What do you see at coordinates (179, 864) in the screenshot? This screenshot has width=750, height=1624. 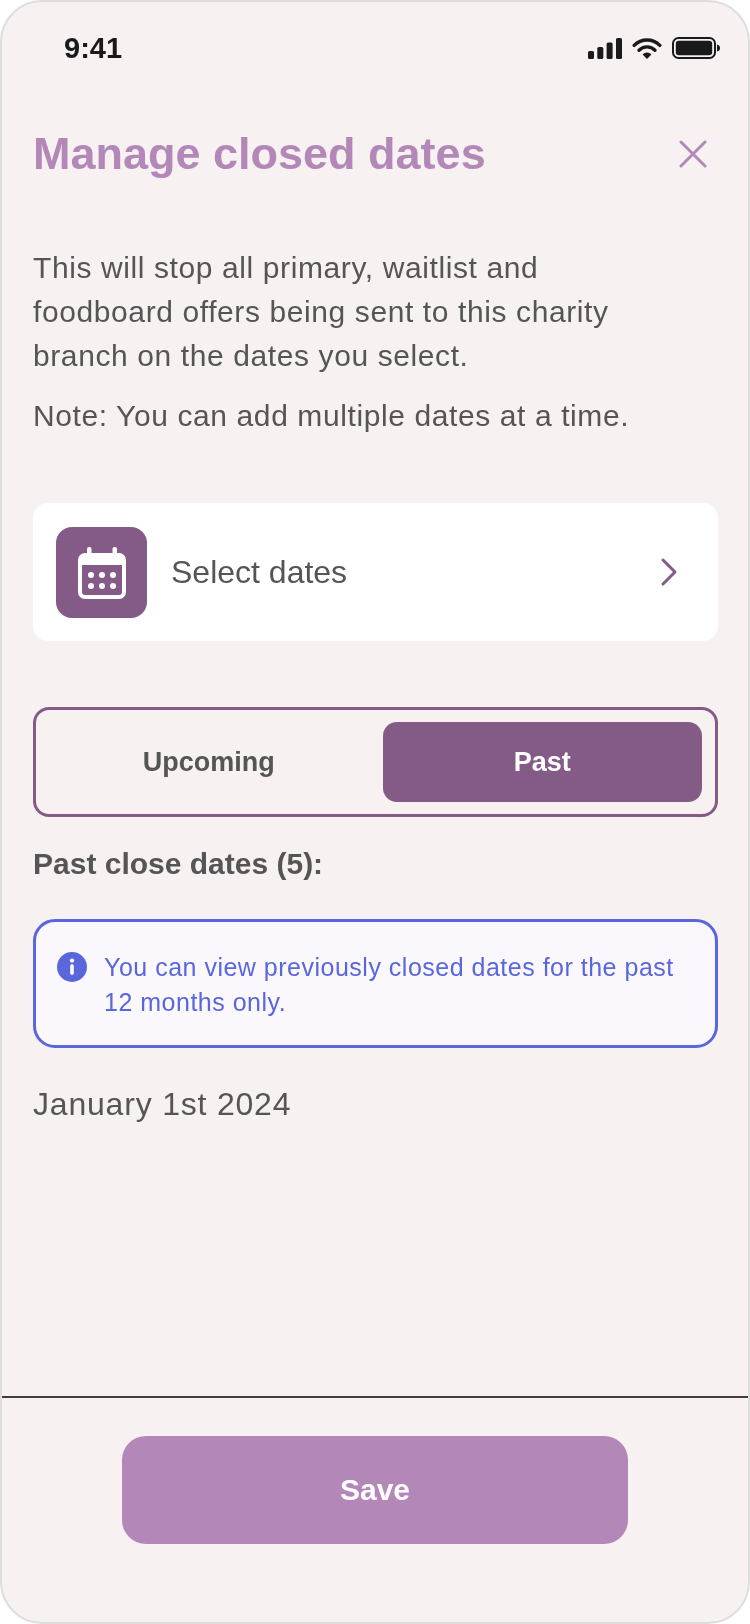 I see `section-heading: Past close dates (5):` at bounding box center [179, 864].